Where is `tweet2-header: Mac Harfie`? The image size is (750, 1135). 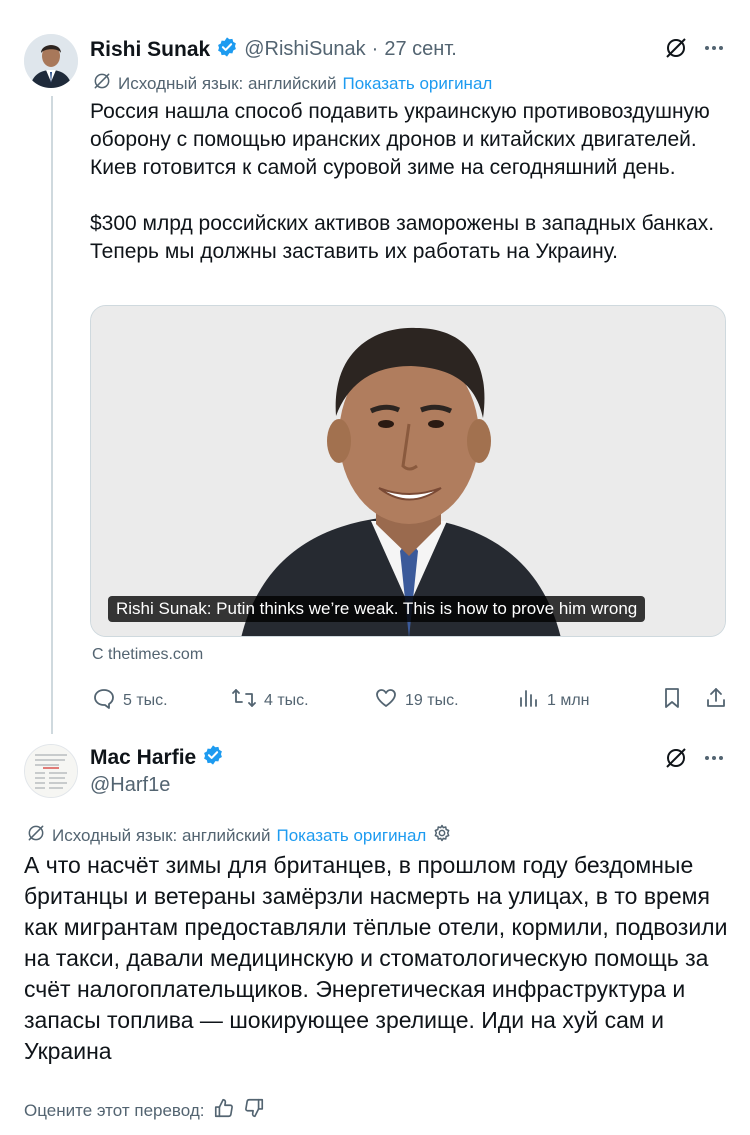 tweet2-header: Mac Harfie is located at coordinates (160, 757).